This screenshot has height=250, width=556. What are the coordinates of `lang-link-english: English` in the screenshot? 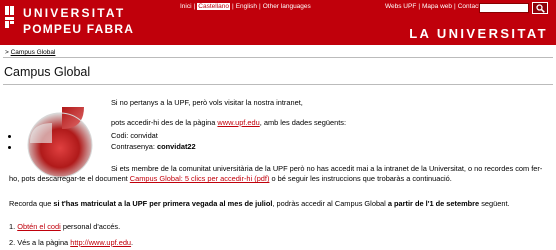 It's located at (246, 6).